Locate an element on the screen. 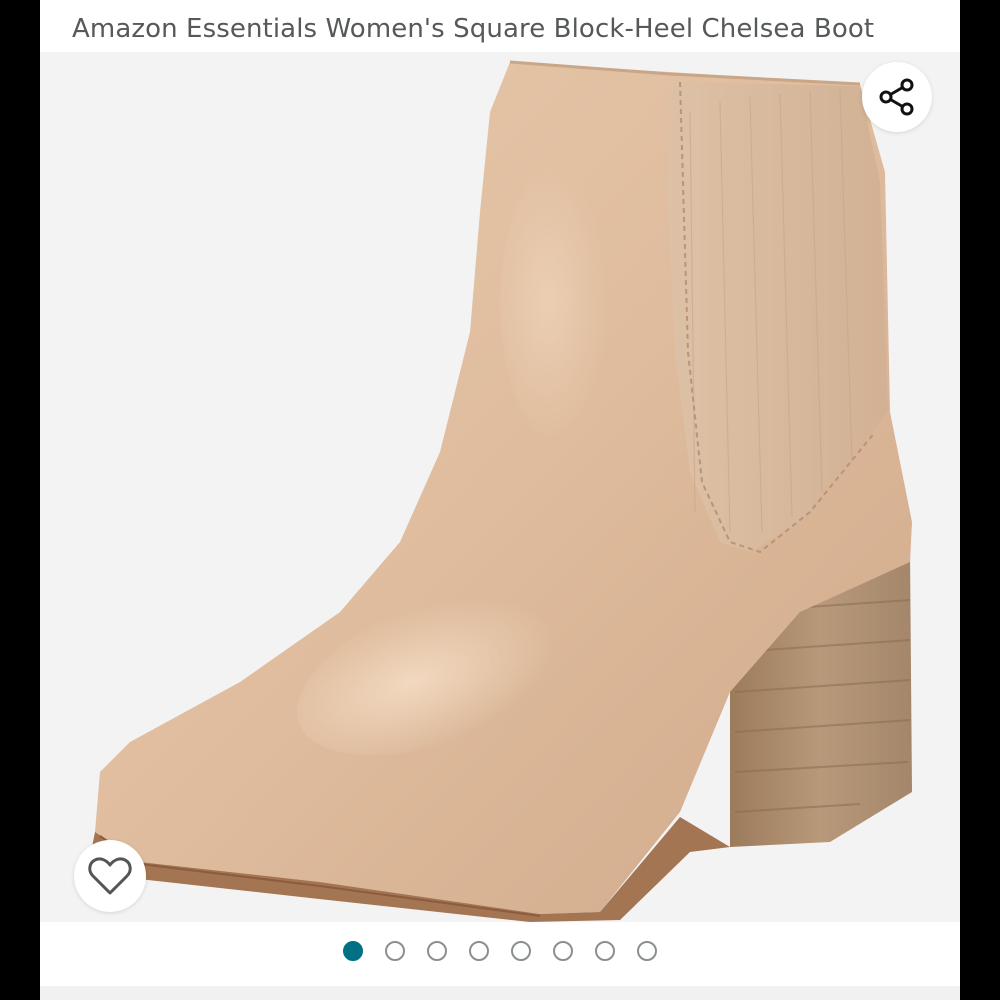 This screenshot has width=1000, height=1000. heart-outline-icon is located at coordinates (110, 876).